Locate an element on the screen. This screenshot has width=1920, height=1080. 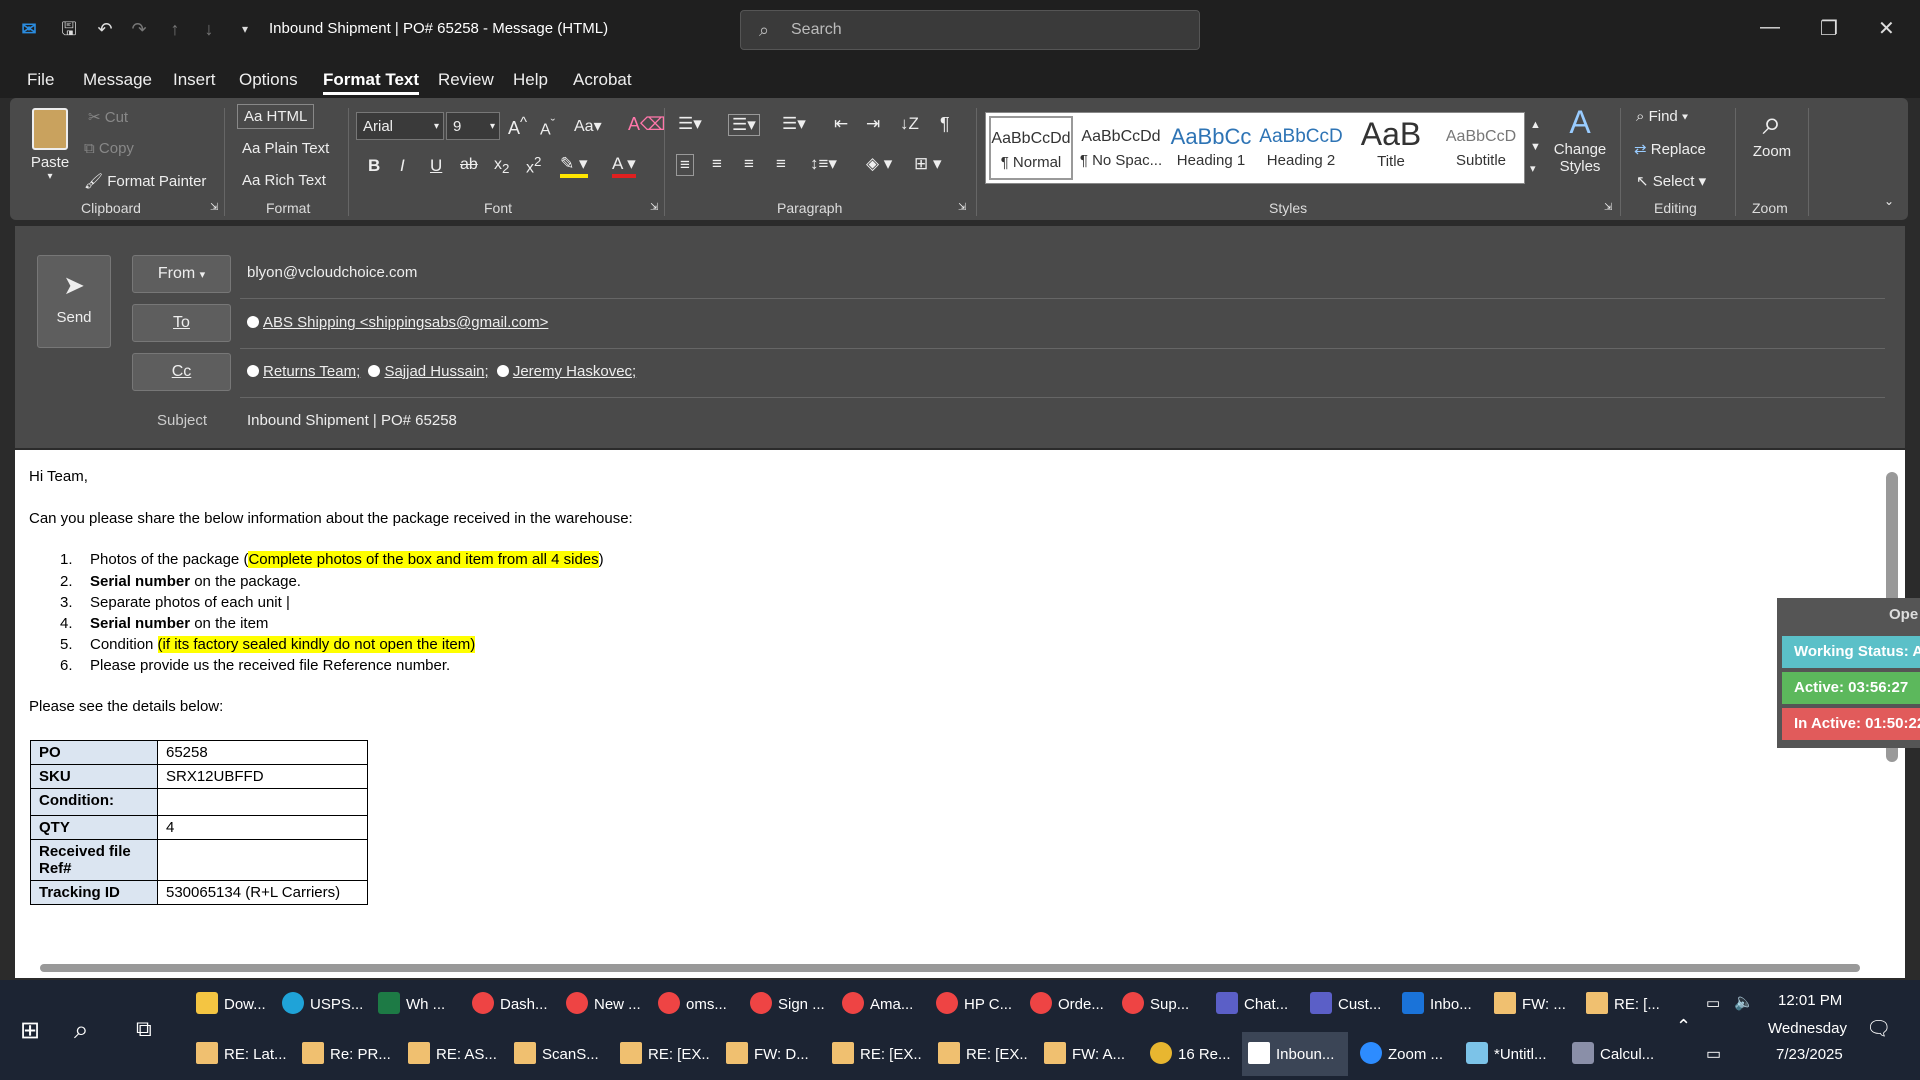
recipient-abs-shipping: ABS Shipping <shippingsabs@gmail.com> is located at coordinates (405, 322).